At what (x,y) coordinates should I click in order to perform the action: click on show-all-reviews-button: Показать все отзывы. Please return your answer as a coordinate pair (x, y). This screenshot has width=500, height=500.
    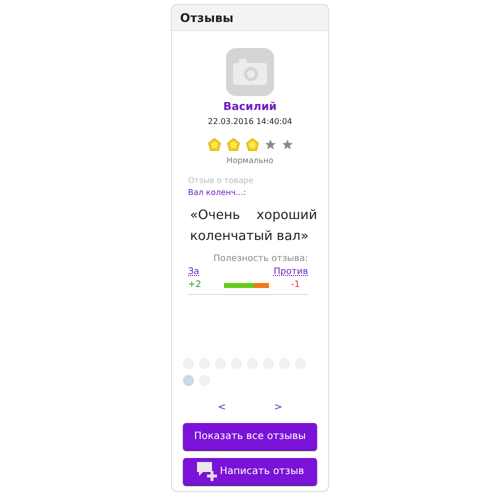
    Looking at the image, I should click on (250, 436).